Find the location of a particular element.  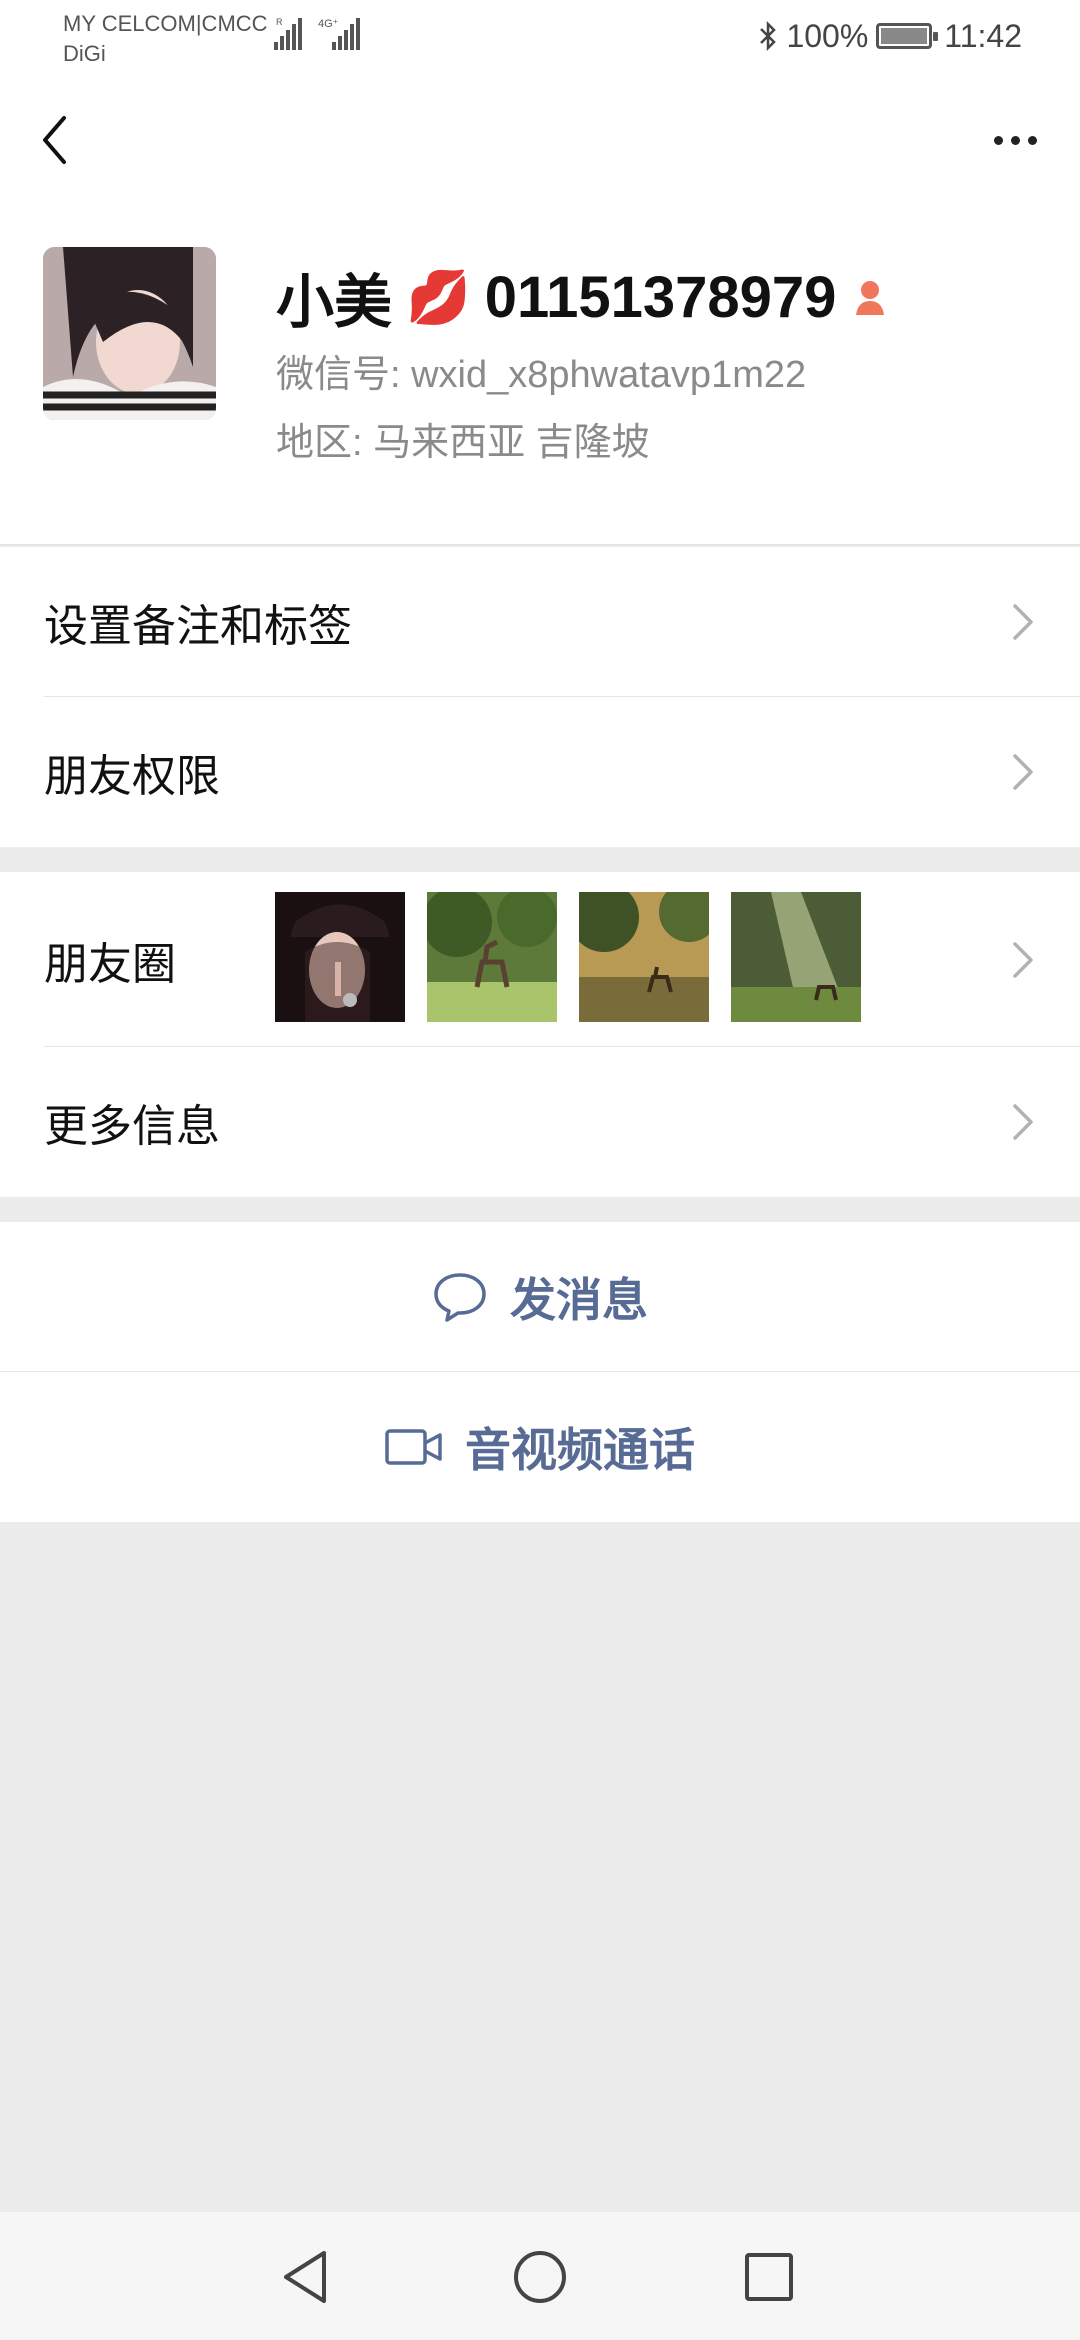

more-options-button is located at coordinates (1015, 140).